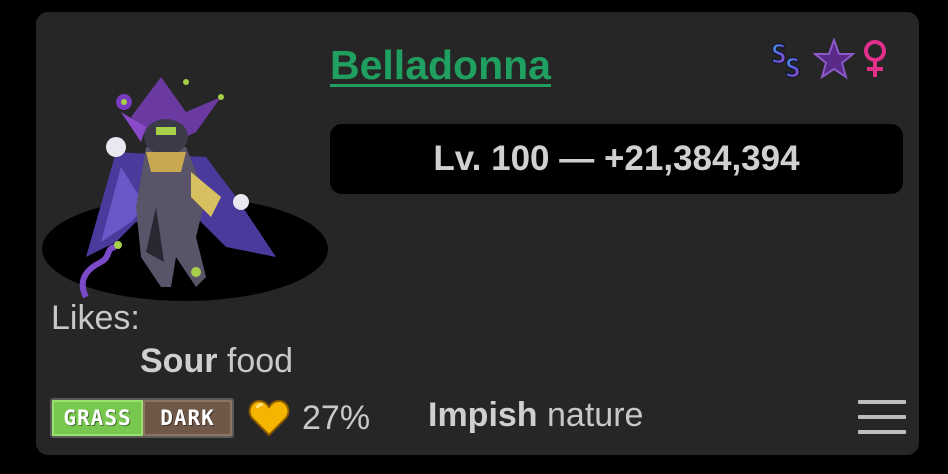  I want to click on level-text: Lv. 100 — +21,384,394, so click(616, 158).